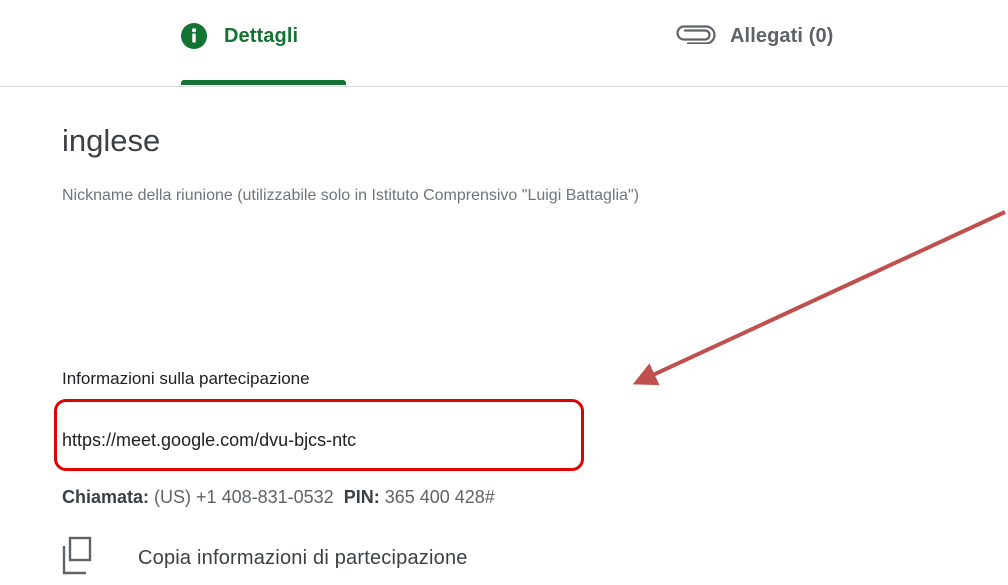  Describe the element at coordinates (504, 43) in the screenshot. I see `tab-bar: Dettagli Allegati (0)` at that location.